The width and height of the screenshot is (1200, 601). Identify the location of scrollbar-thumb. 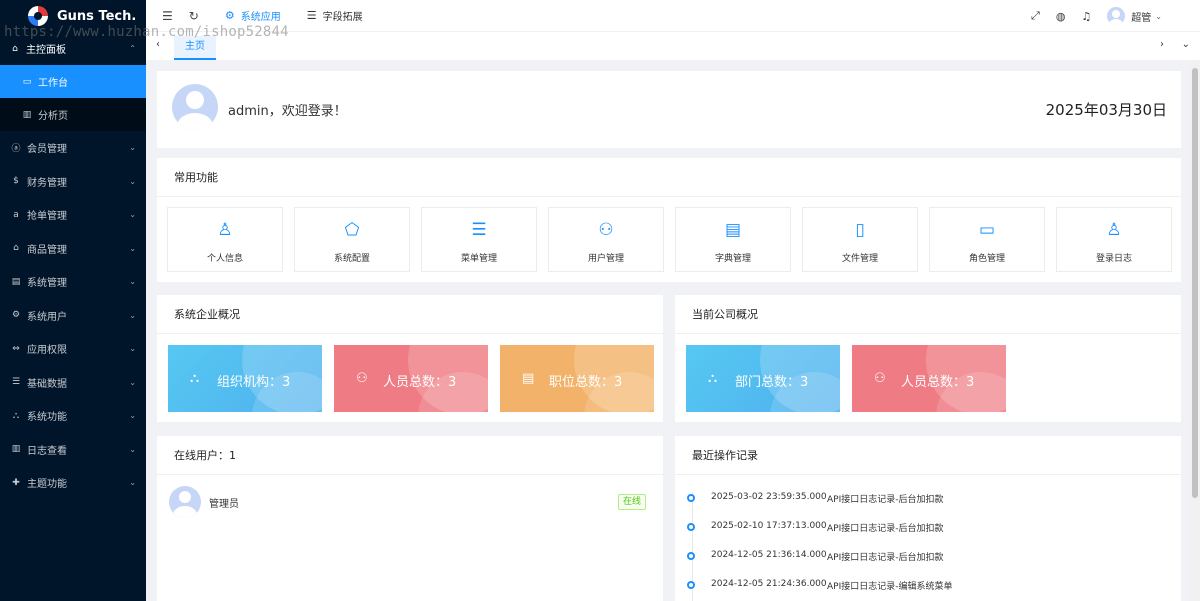
(1195, 283).